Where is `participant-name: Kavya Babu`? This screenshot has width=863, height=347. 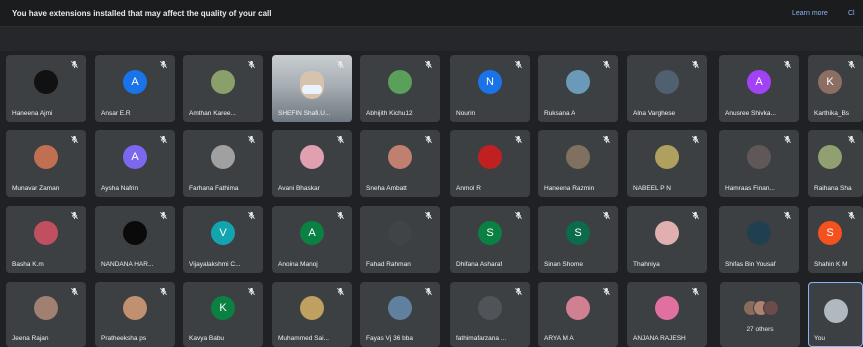 participant-name: Kavya Babu is located at coordinates (207, 338).